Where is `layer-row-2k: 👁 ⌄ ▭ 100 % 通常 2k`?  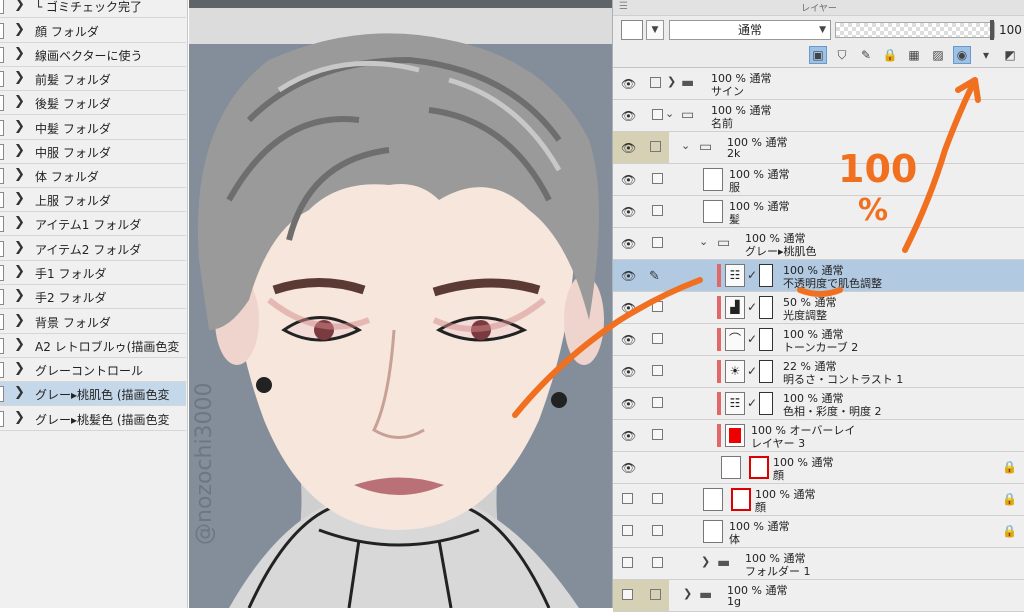 layer-row-2k: 👁 ⌄ ▭ 100 % 通常 2k is located at coordinates (818, 148).